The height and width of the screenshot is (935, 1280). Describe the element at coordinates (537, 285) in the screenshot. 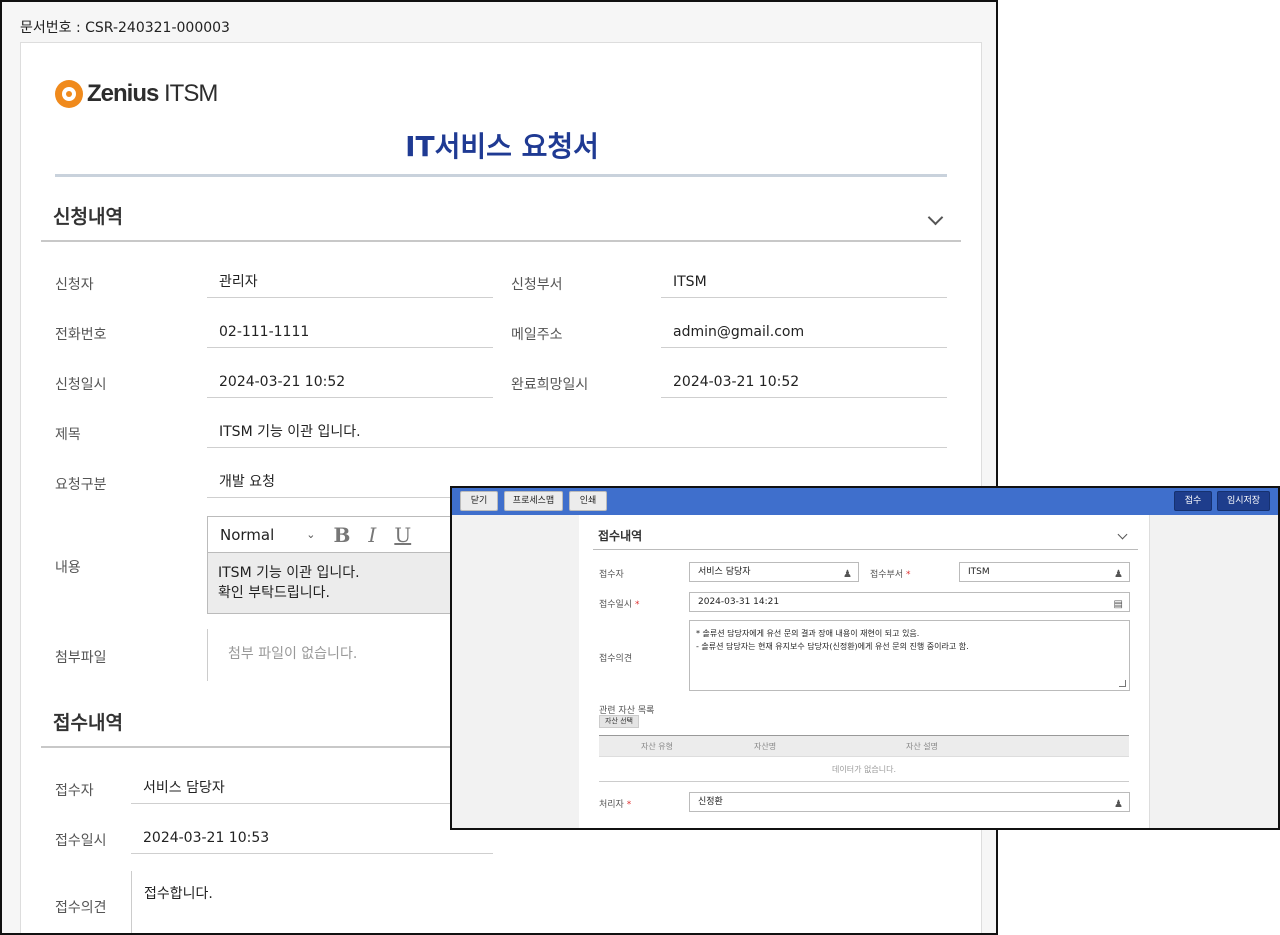

I see `department-label: 신청부서` at that location.